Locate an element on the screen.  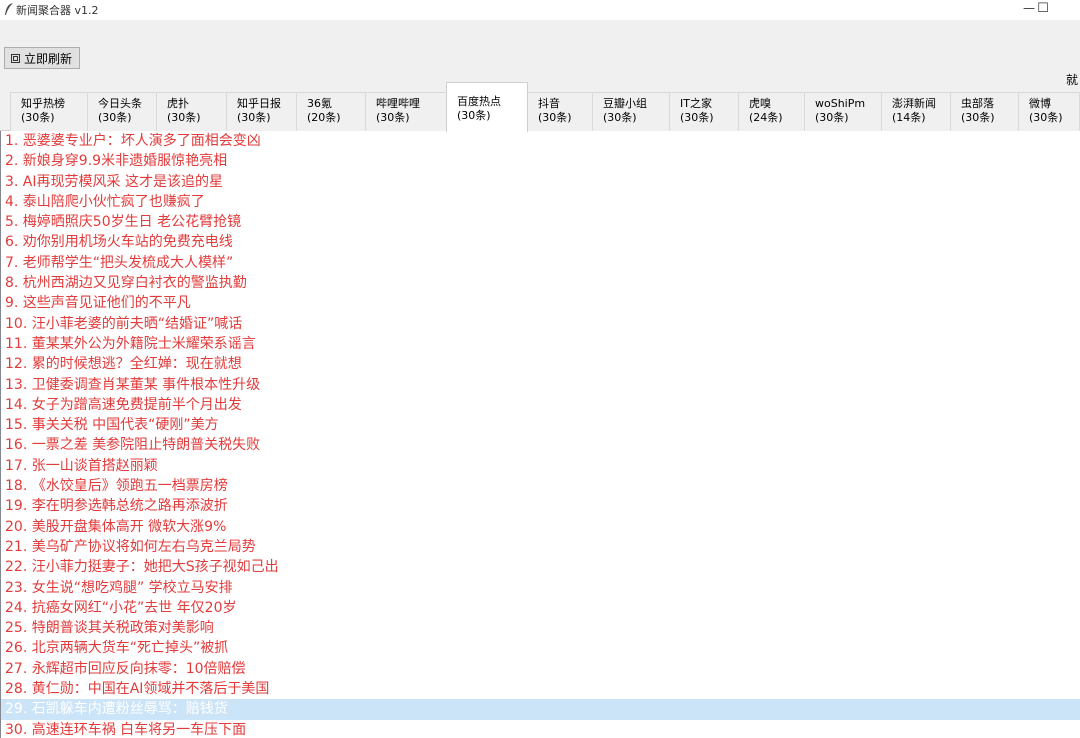
tab-5: 36氪 (20条) is located at coordinates (331, 111).